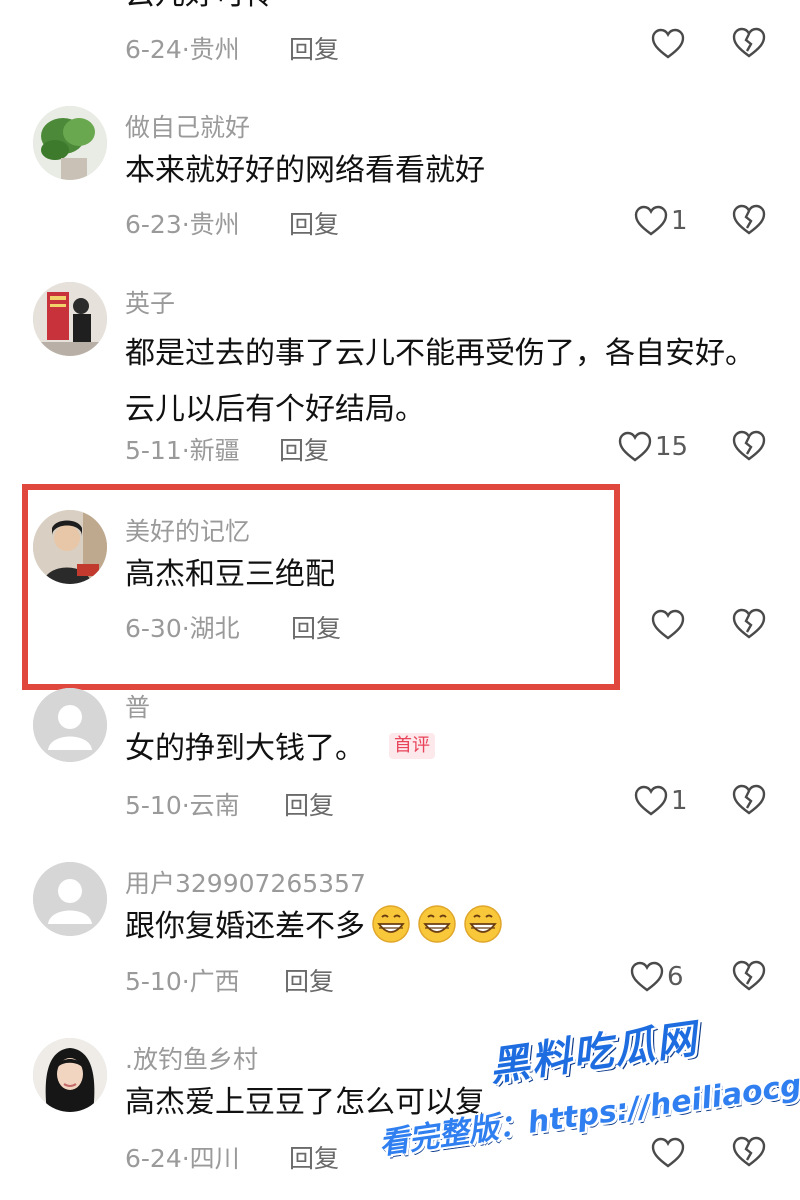 This screenshot has width=800, height=1200. Describe the element at coordinates (182, 450) in the screenshot. I see `comment-date-location: 5-11·新疆` at that location.